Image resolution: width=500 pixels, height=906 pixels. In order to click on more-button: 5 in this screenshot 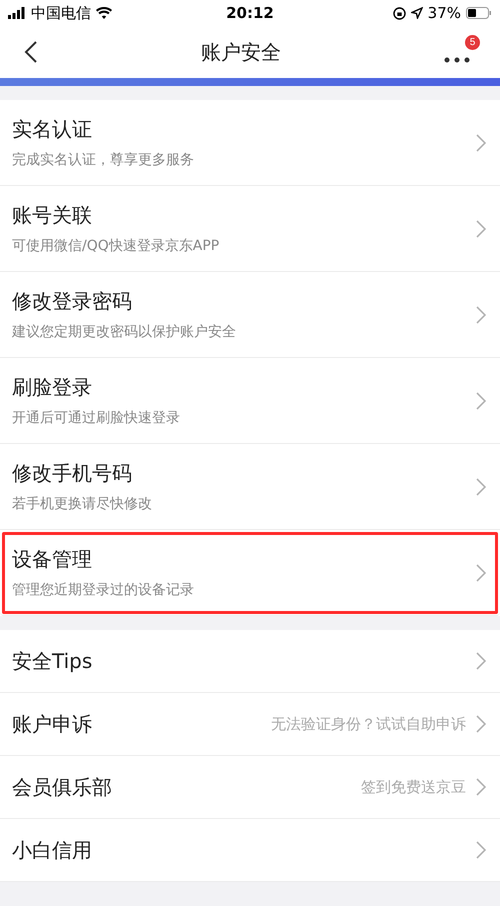, I will do `click(462, 52)`.